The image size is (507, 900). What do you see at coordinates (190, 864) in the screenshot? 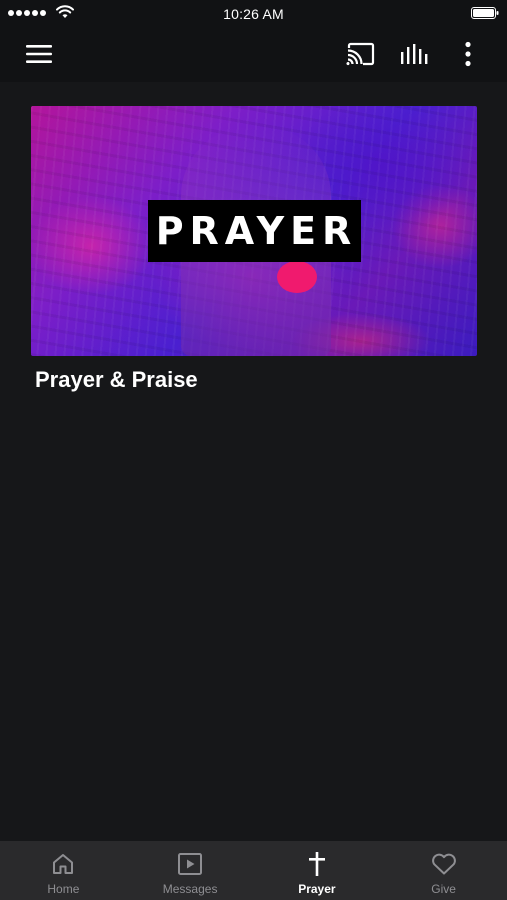
I see `play-square-icon` at bounding box center [190, 864].